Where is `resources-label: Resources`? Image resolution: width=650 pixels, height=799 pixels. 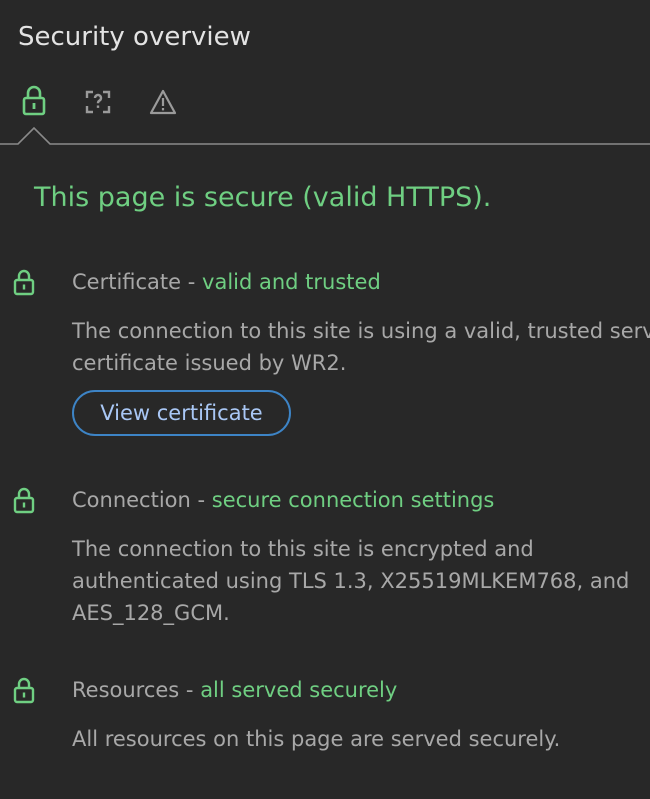 resources-label: Resources is located at coordinates (126, 690).